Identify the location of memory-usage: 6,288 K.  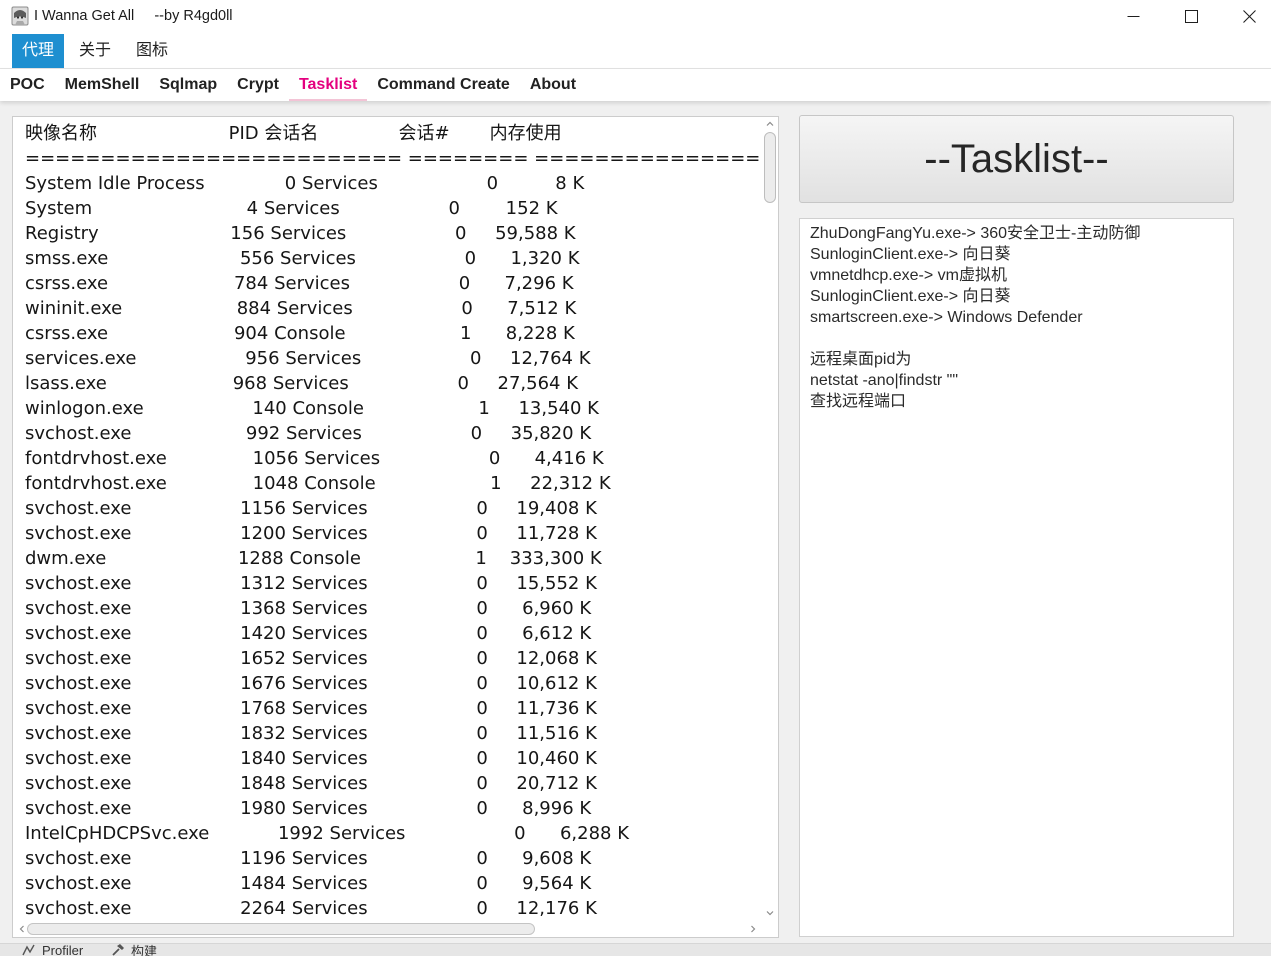
(594, 833).